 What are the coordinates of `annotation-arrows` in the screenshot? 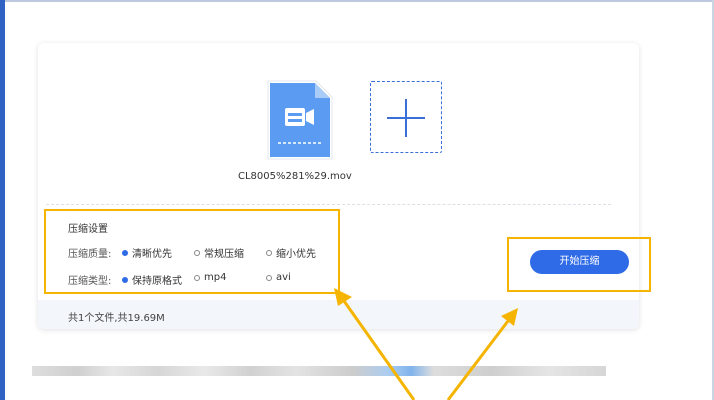 It's located at (426, 344).